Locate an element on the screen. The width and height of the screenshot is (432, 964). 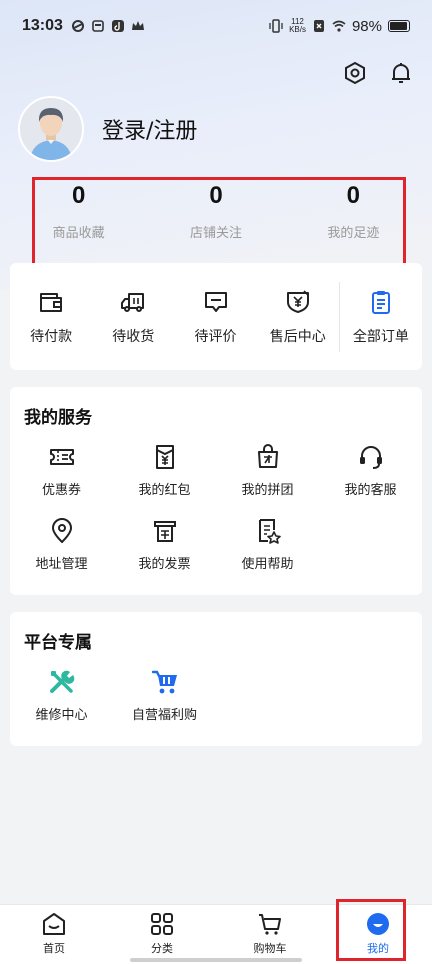
tab-home: 首页 is located at coordinates (54, 934).